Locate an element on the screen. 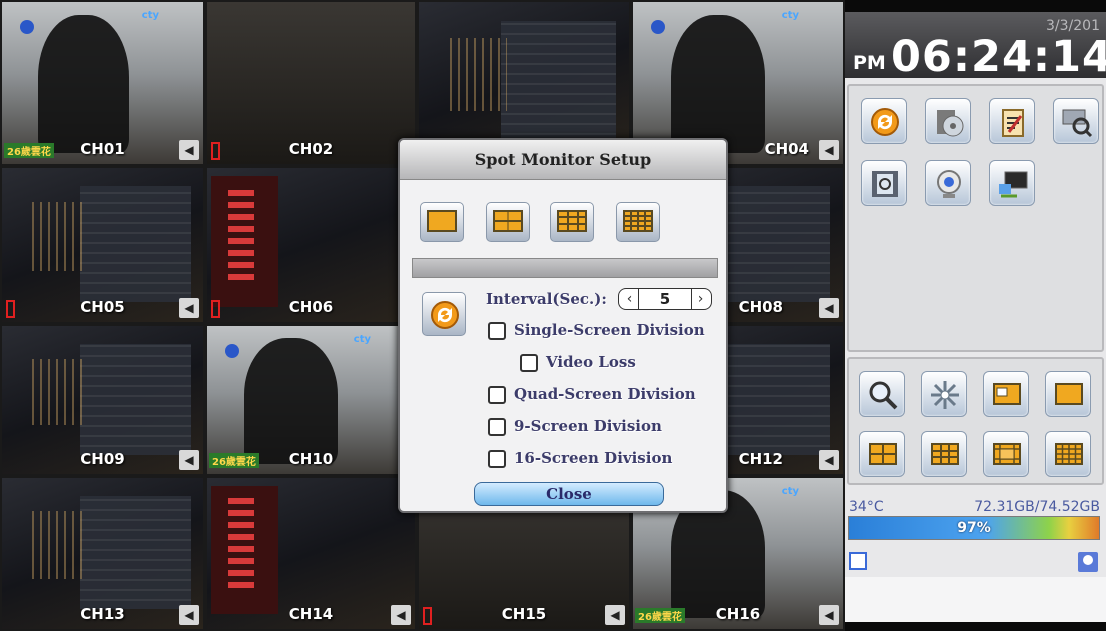 Image resolution: width=1106 pixels, height=631 pixels. sync-button is located at coordinates (444, 314).